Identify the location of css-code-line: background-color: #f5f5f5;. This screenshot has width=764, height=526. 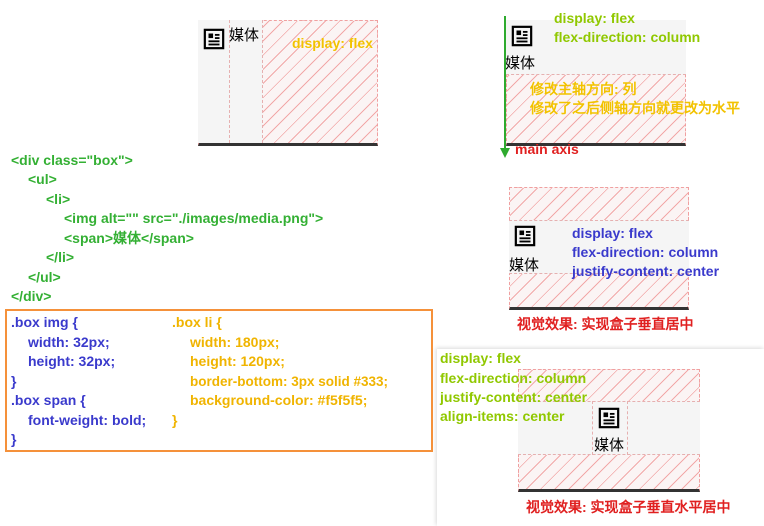
(279, 400).